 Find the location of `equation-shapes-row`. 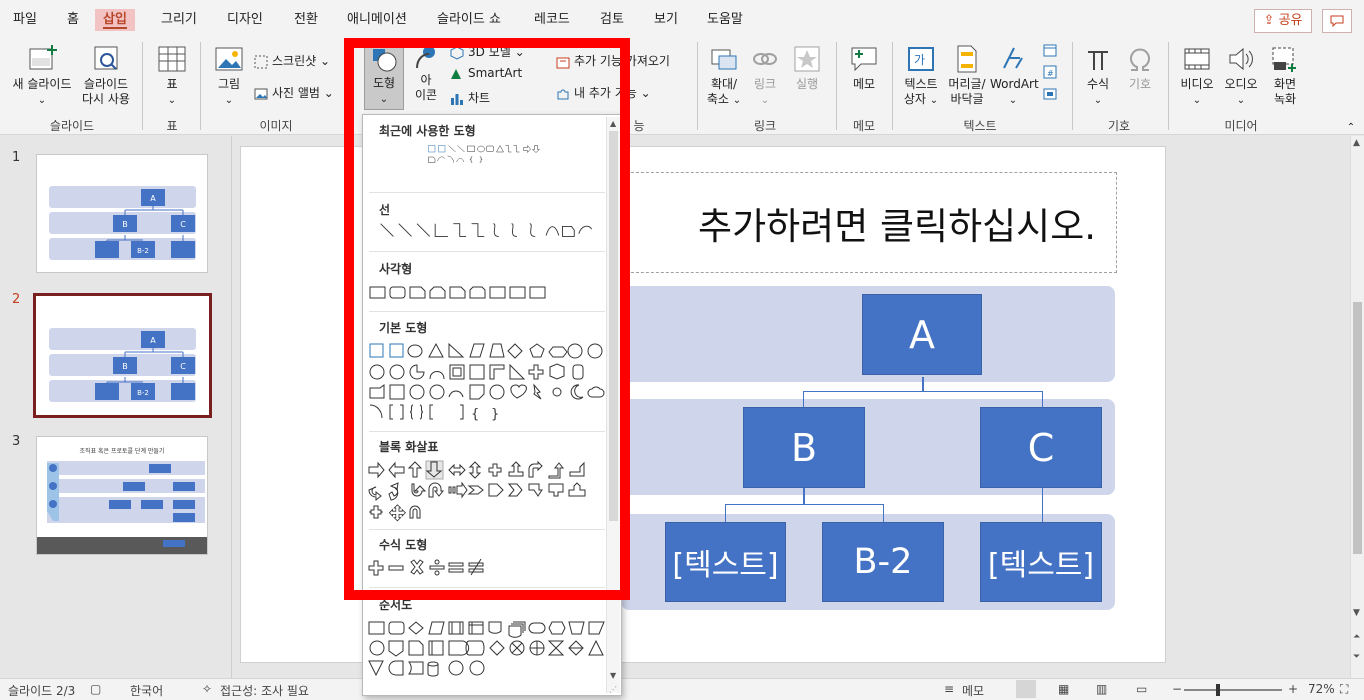

equation-shapes-row is located at coordinates (487, 568).